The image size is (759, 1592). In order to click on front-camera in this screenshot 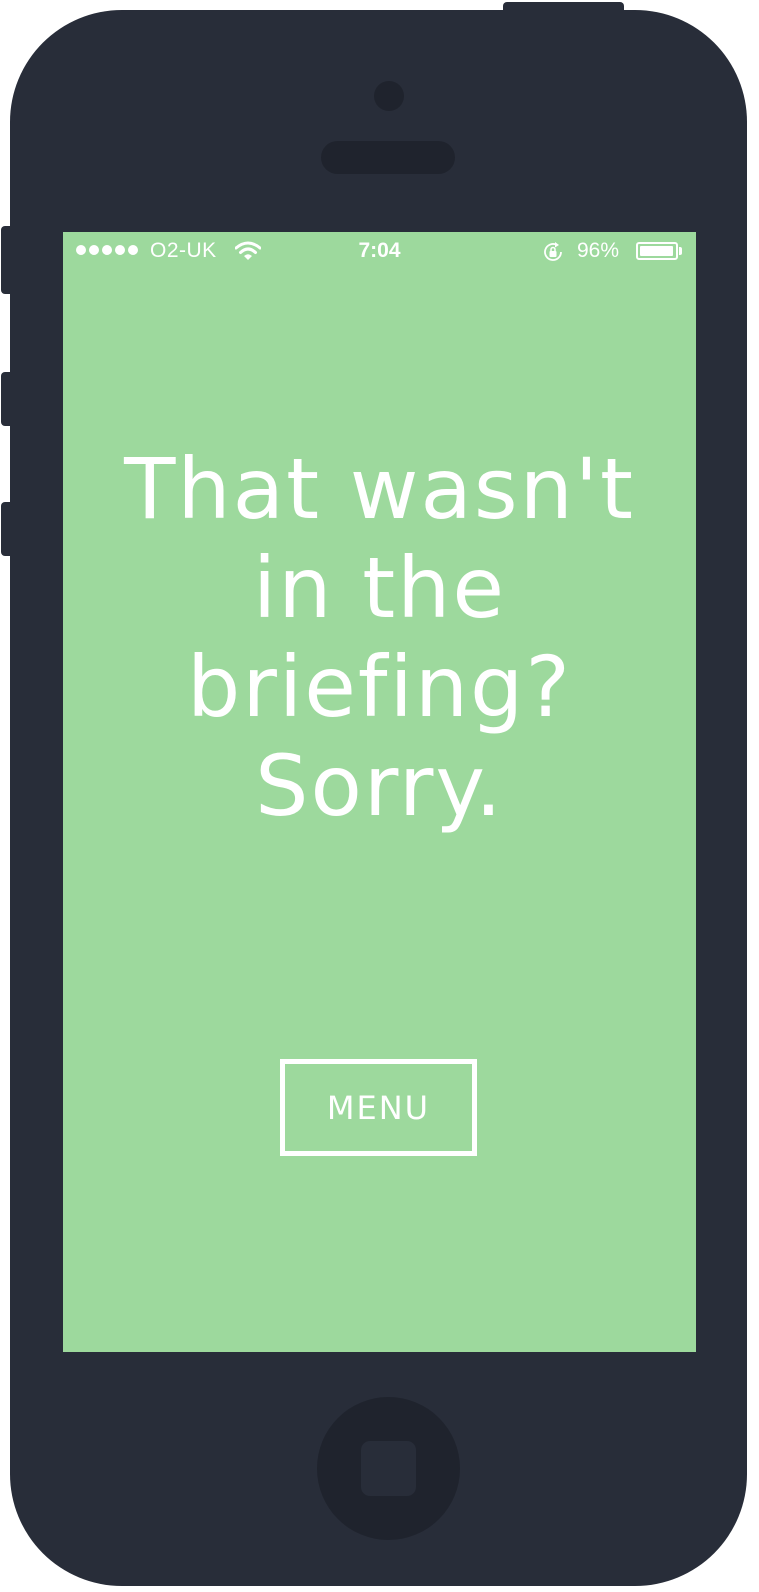, I will do `click(389, 96)`.